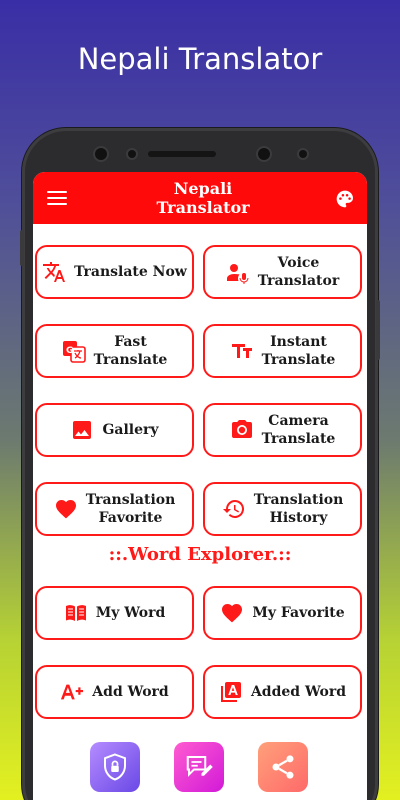  What do you see at coordinates (72, 692) in the screenshot?
I see `a-plus-icon` at bounding box center [72, 692].